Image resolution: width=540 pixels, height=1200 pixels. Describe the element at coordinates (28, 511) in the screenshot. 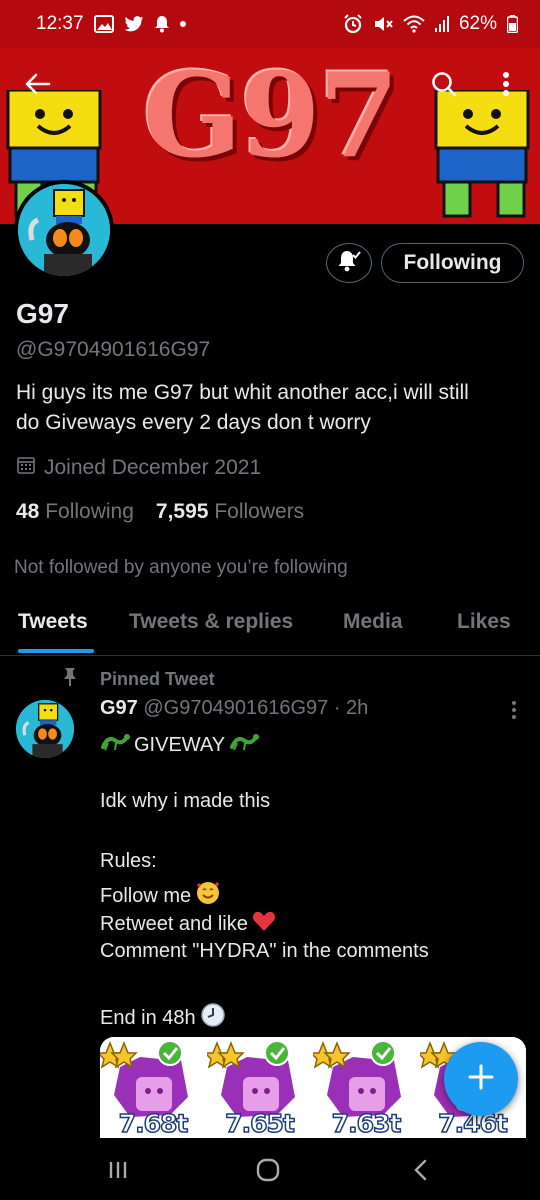

I see `following-count: 48` at that location.